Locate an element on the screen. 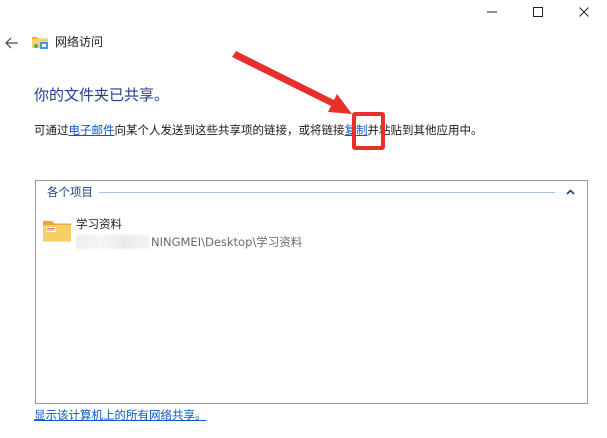 This screenshot has width=607, height=438. close-button is located at coordinates (584, 12).